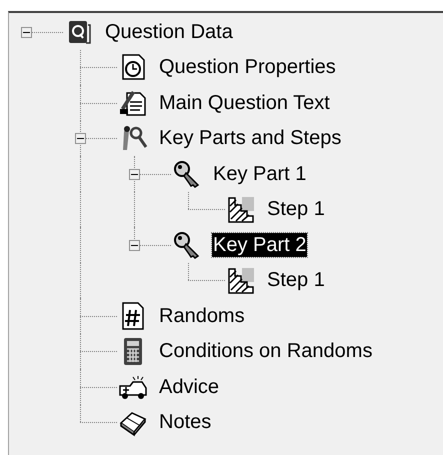 The height and width of the screenshot is (455, 443). I want to click on tree-item: Notes, so click(185, 422).